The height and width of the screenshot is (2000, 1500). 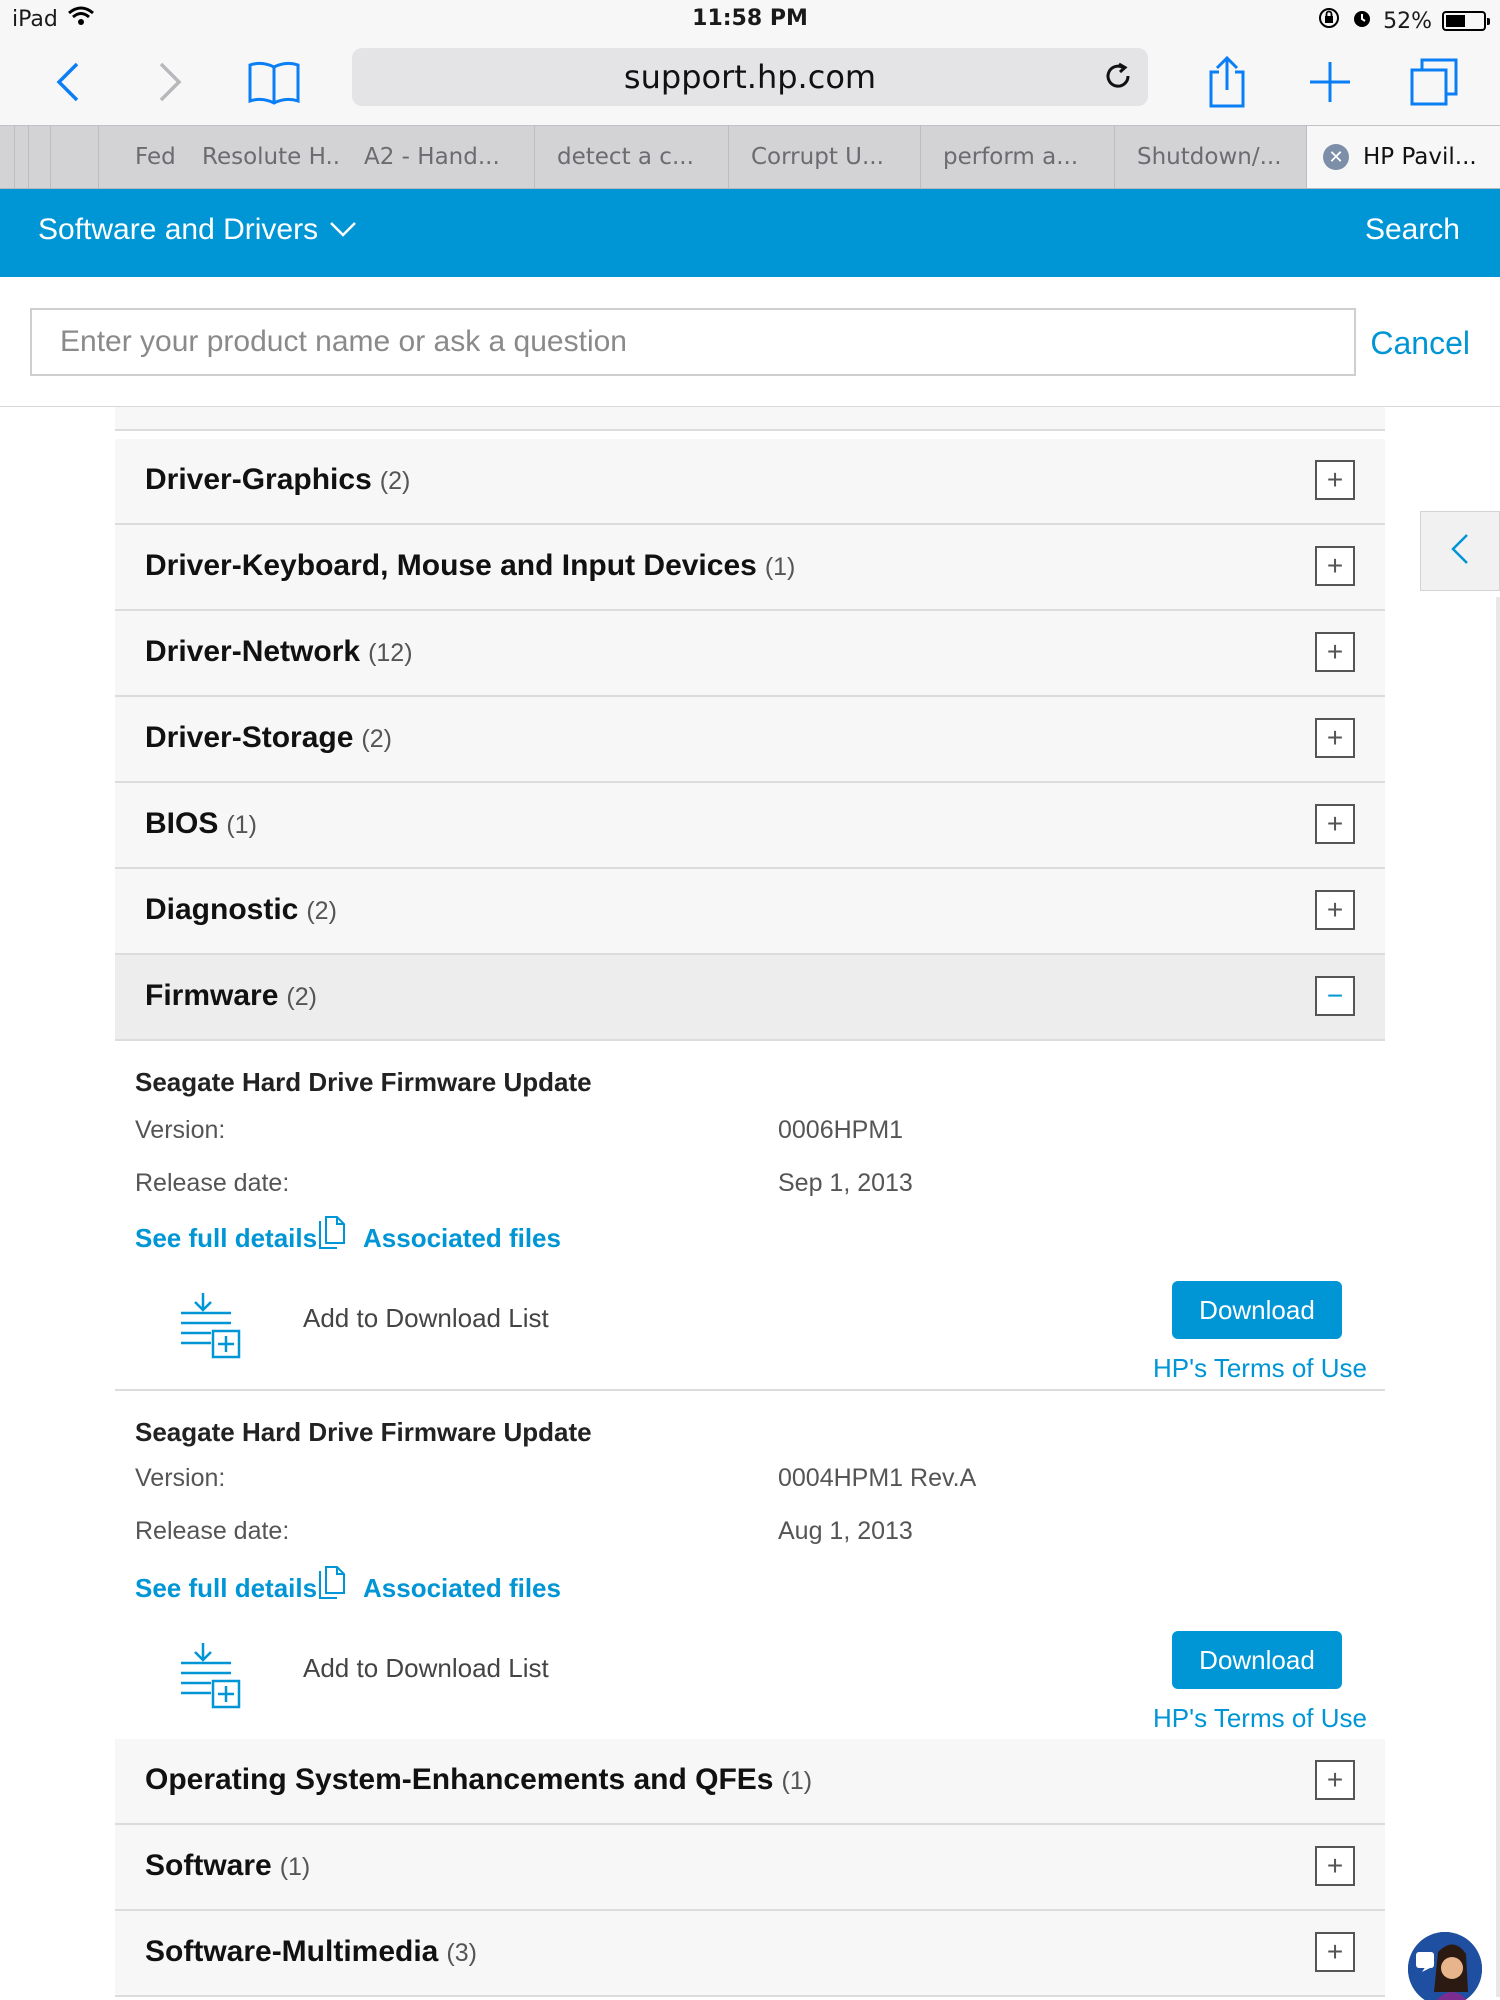 What do you see at coordinates (68, 82) in the screenshot?
I see `back-icon` at bounding box center [68, 82].